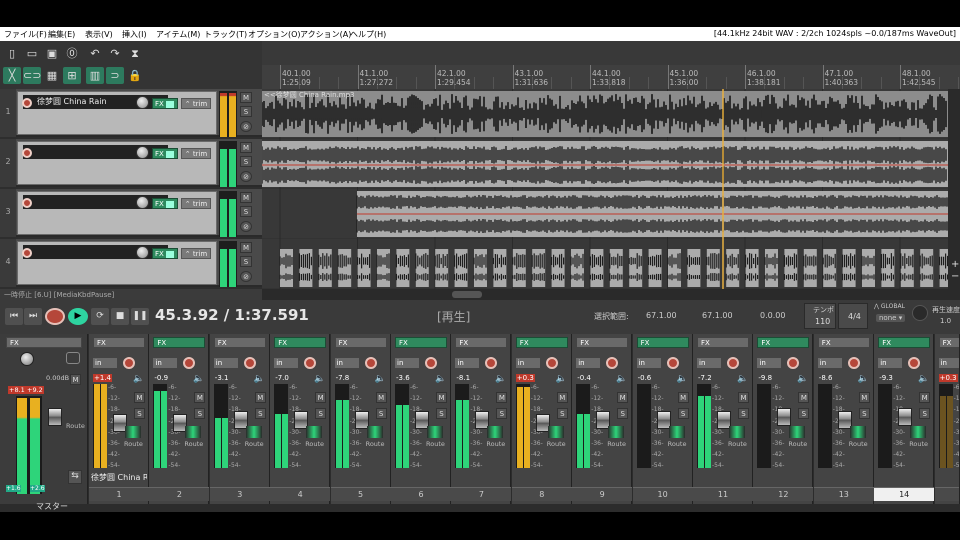  Describe the element at coordinates (120, 316) in the screenshot. I see `stop-button: ■` at that location.